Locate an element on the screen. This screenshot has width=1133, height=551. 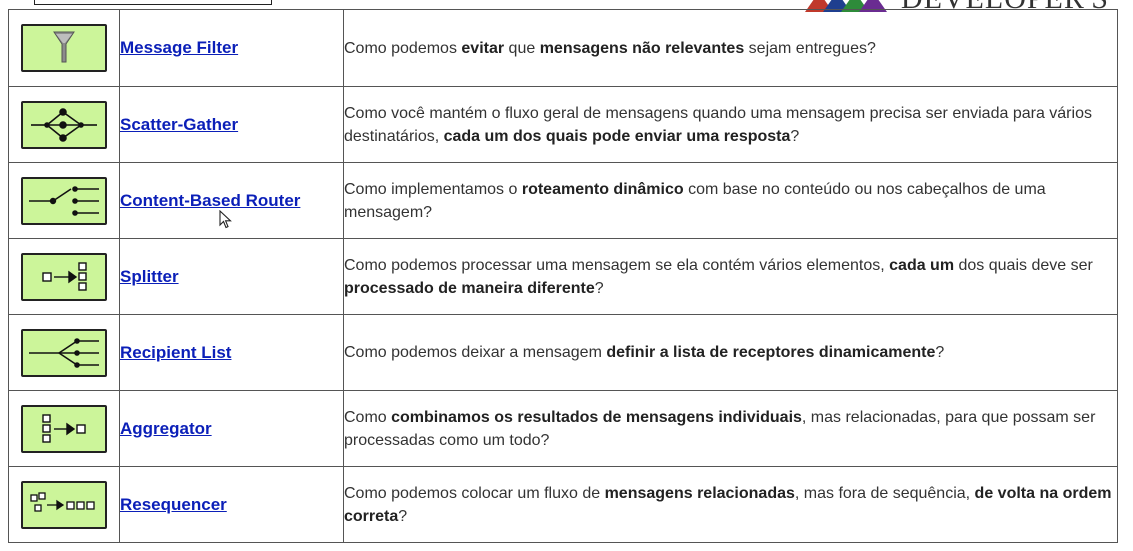
description-emphasis: cada um is located at coordinates (922, 265).